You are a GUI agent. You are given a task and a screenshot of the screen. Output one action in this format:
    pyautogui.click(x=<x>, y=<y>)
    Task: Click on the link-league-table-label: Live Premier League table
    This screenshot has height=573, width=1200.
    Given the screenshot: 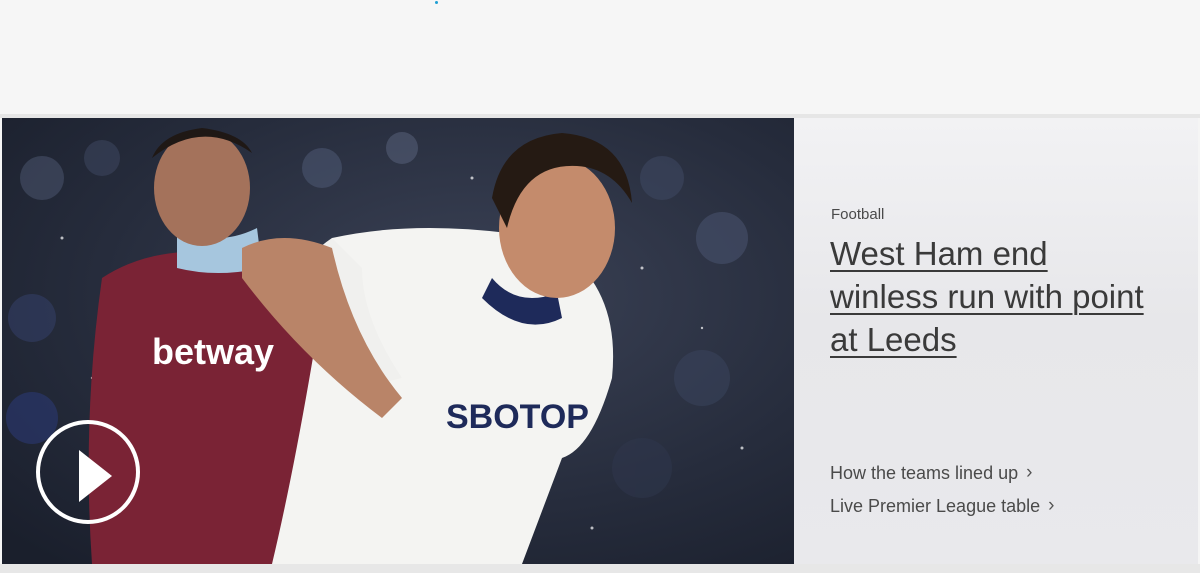 What is the action you would take?
    pyautogui.click(x=935, y=506)
    